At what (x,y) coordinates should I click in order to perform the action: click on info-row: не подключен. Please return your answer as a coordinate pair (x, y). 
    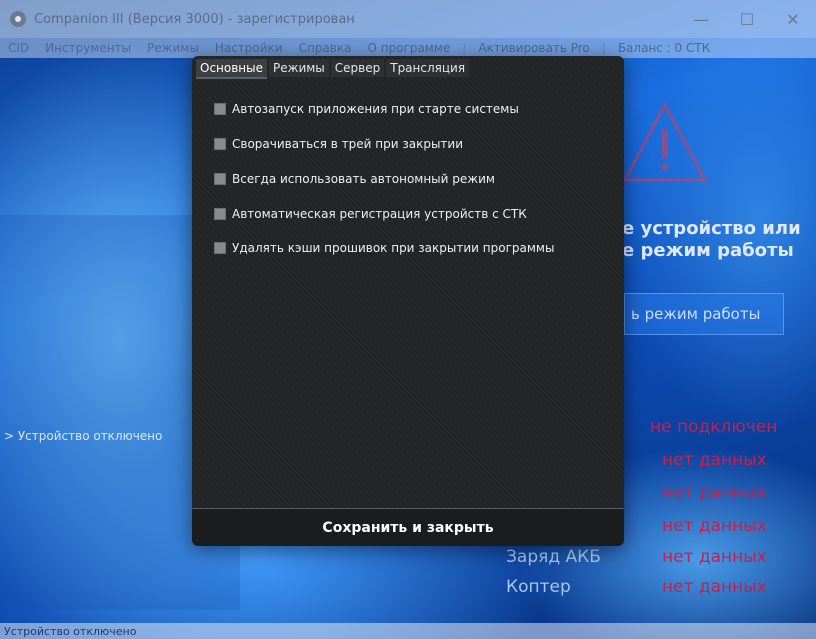
    Looking at the image, I should click on (713, 427).